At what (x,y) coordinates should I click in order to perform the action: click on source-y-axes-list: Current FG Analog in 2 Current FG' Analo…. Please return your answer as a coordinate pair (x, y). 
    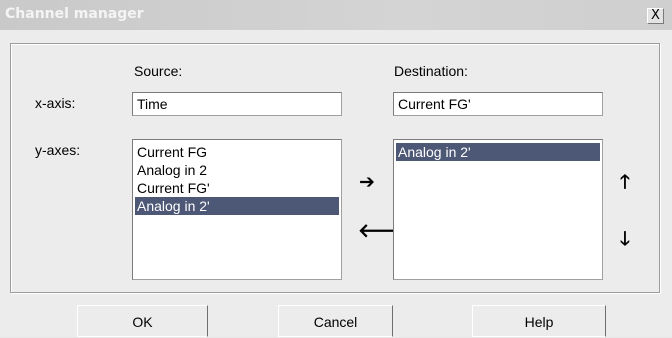
    Looking at the image, I should click on (237, 209).